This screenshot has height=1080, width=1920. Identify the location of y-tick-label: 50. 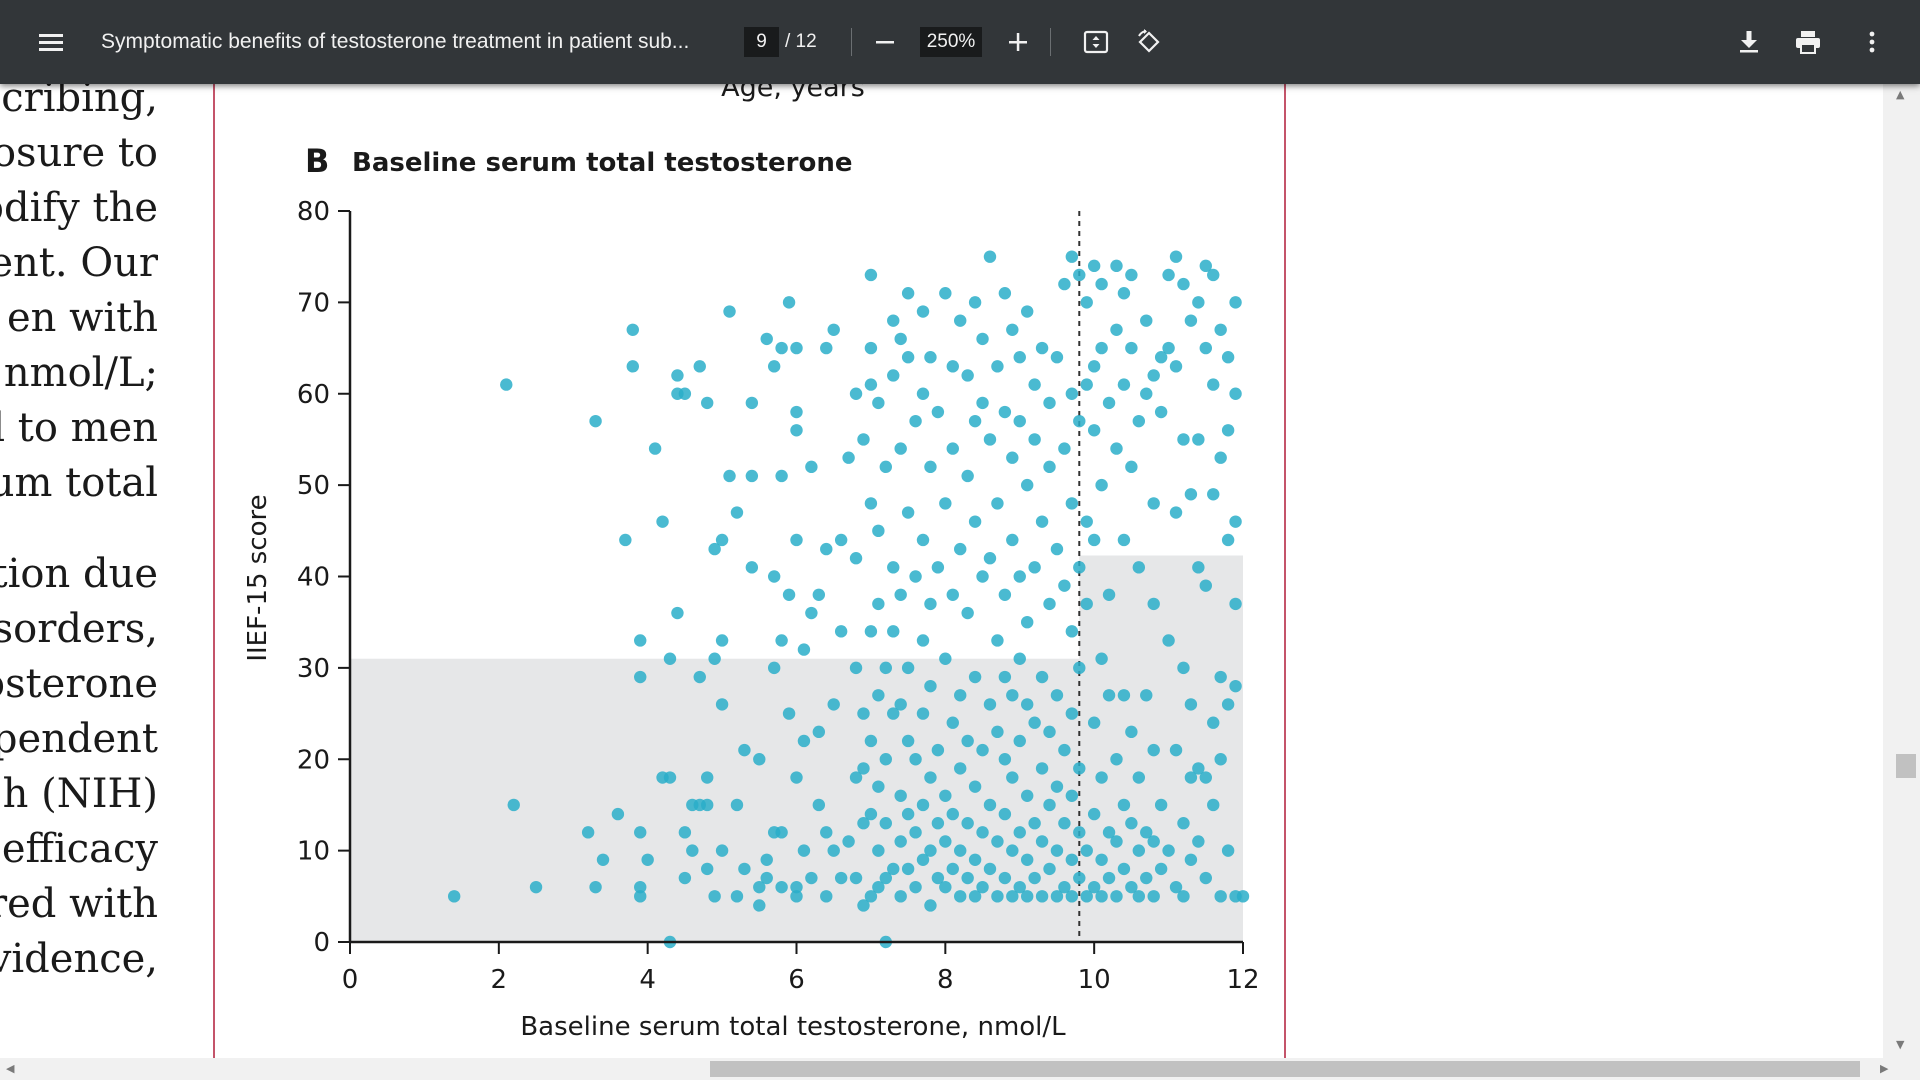
(313, 486).